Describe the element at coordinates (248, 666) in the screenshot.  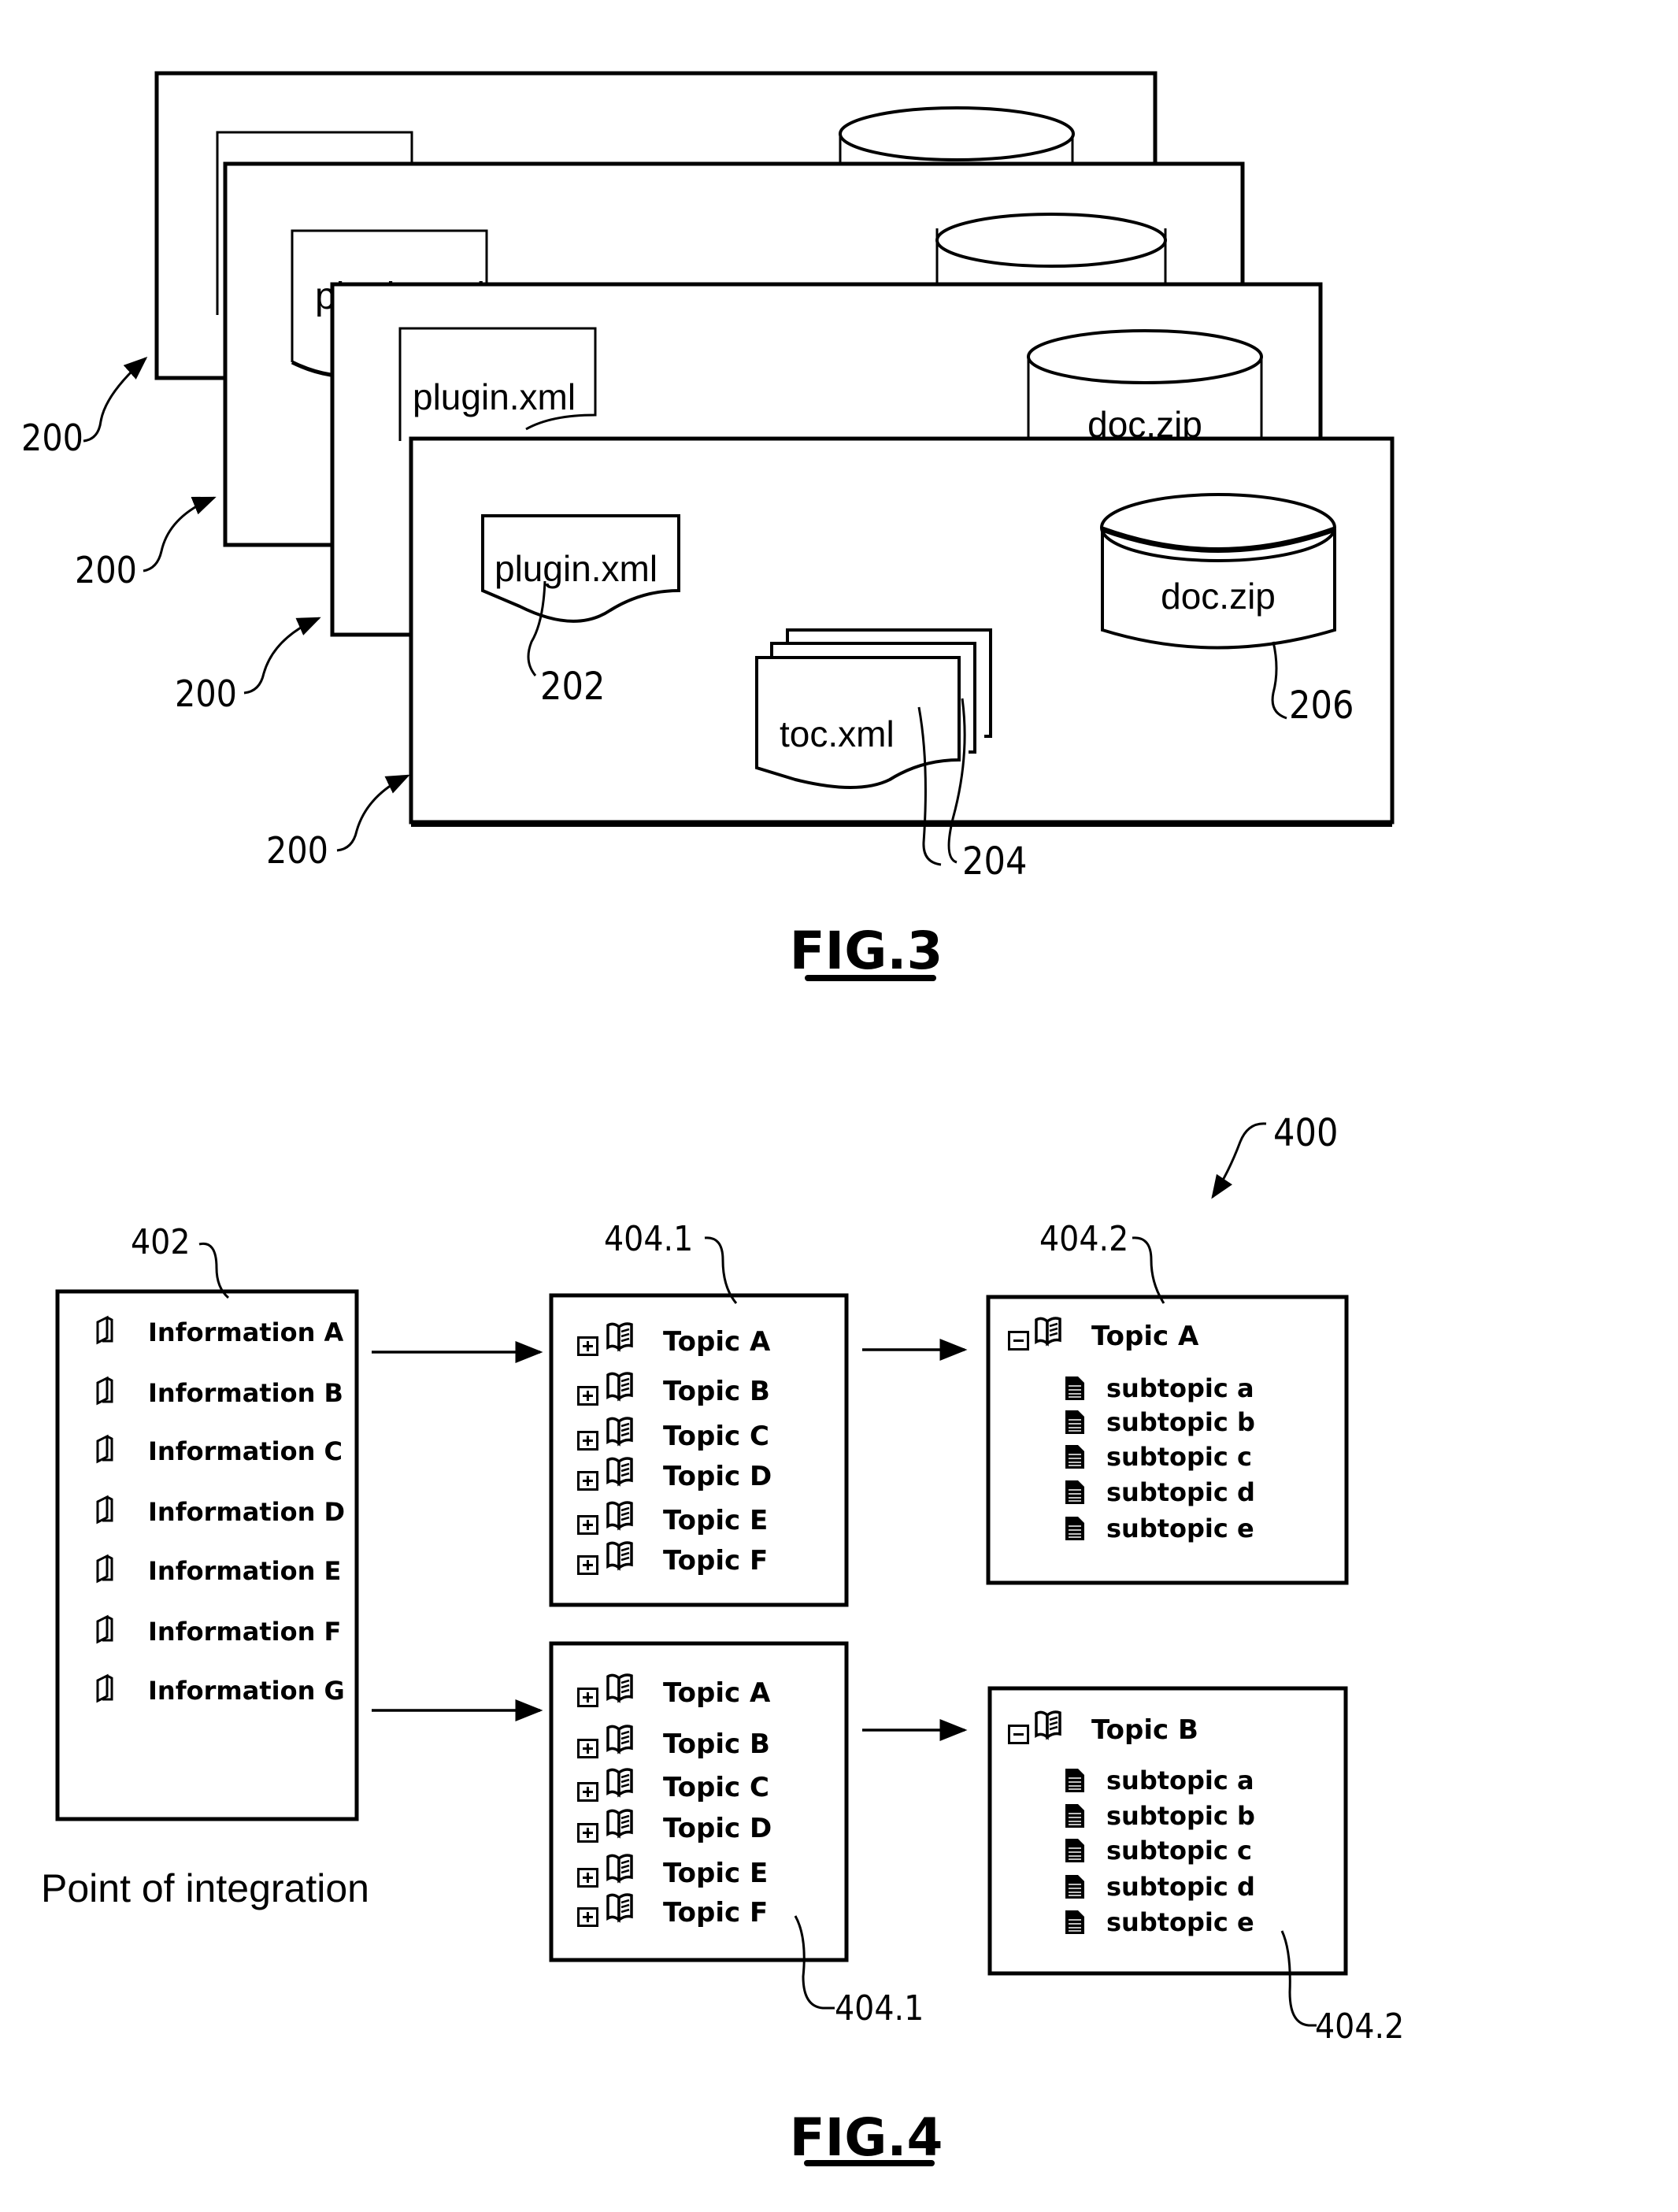
I see `ref-200-panel-3: 200` at that location.